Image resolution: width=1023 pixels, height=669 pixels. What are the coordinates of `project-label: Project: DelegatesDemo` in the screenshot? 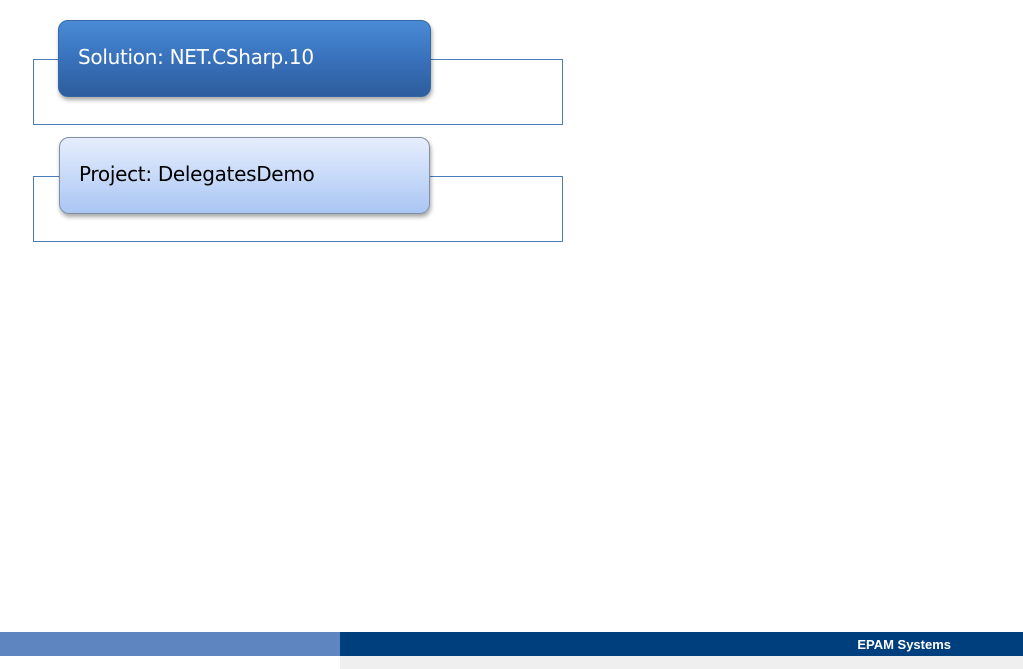 It's located at (197, 173).